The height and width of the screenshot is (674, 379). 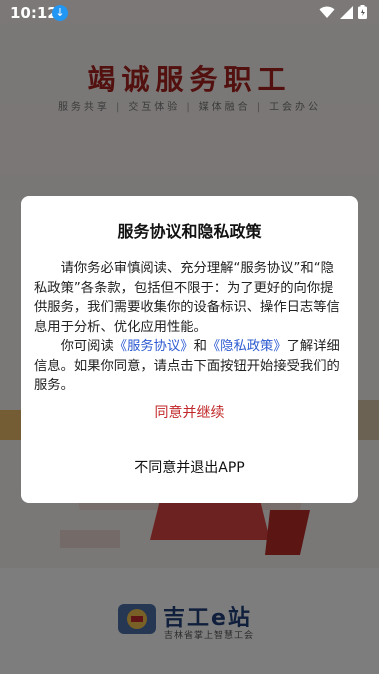 What do you see at coordinates (346, 12) in the screenshot?
I see `signal-icon` at bounding box center [346, 12].